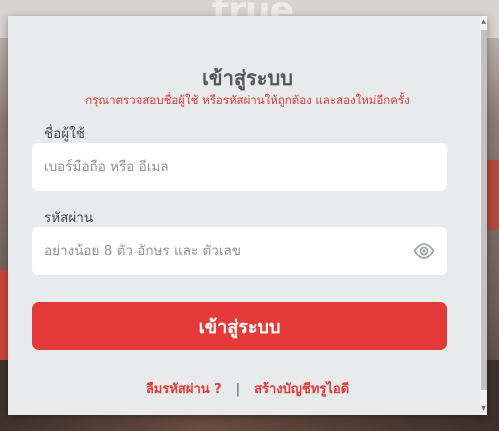 This screenshot has height=431, width=499. I want to click on background-decoration, so click(492, 195).